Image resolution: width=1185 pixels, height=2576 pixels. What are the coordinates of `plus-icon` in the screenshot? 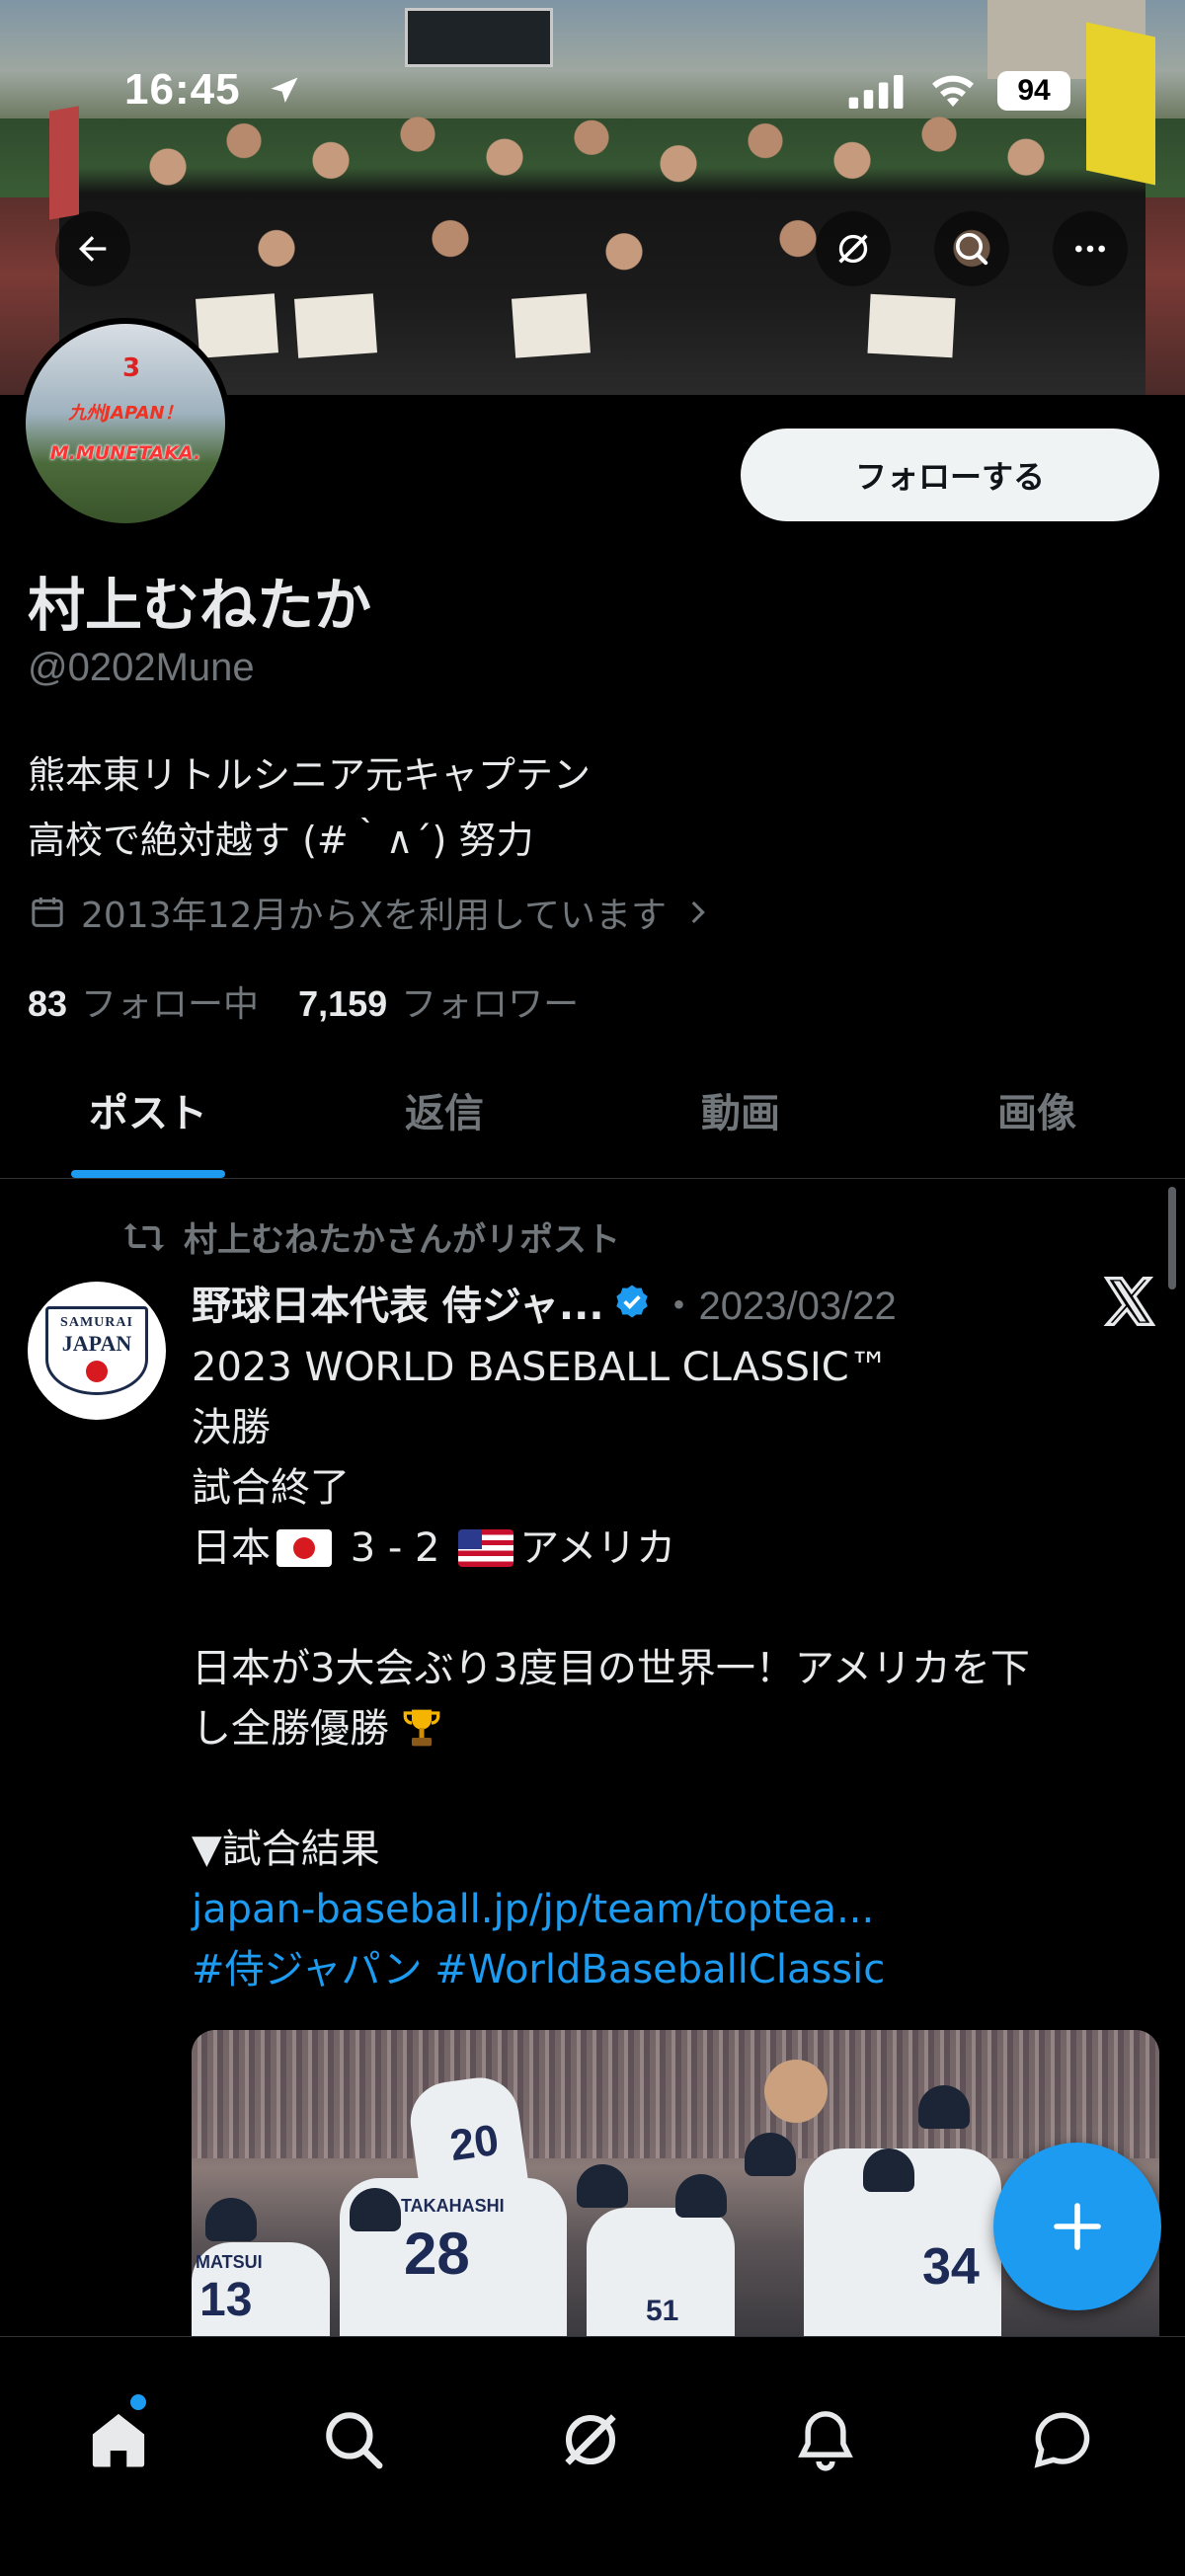 It's located at (1077, 2226).